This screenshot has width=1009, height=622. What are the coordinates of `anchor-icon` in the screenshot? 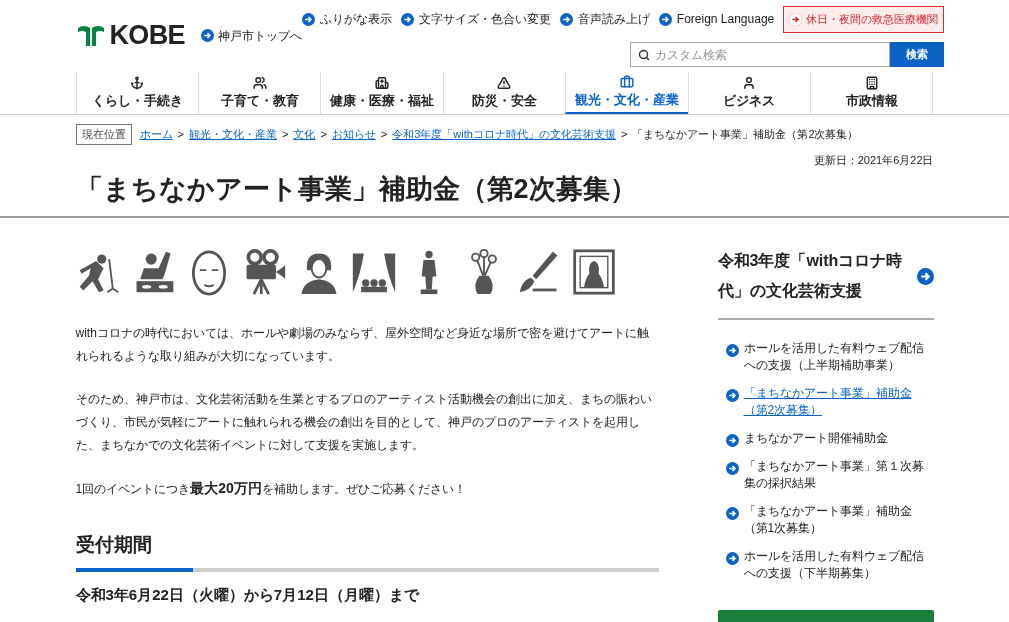 It's located at (137, 82).